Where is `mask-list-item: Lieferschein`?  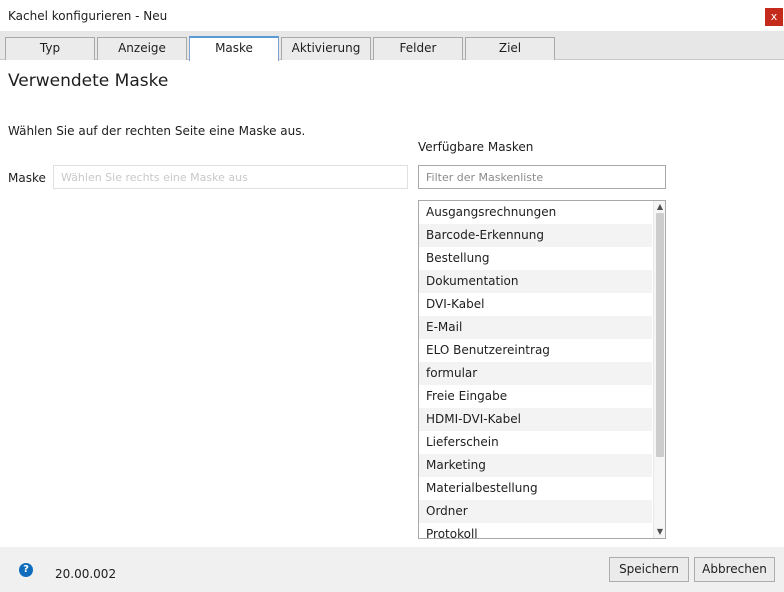 mask-list-item: Lieferschein is located at coordinates (535, 442).